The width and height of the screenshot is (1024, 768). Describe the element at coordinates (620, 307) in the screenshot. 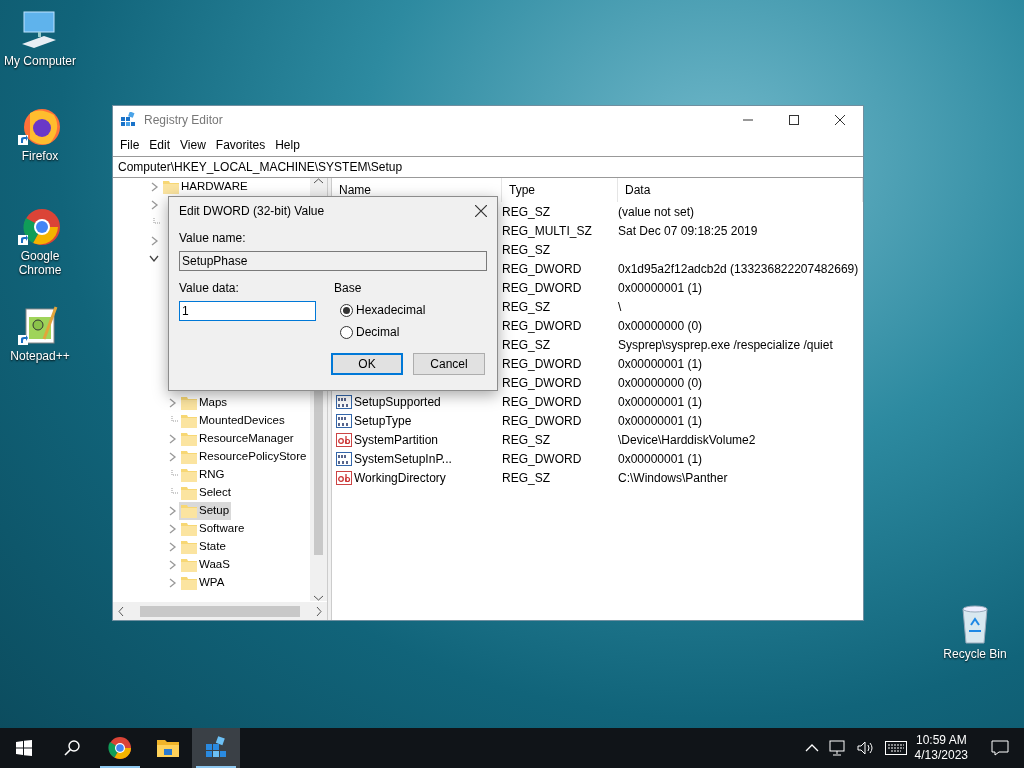

I see `value-data: \` at that location.